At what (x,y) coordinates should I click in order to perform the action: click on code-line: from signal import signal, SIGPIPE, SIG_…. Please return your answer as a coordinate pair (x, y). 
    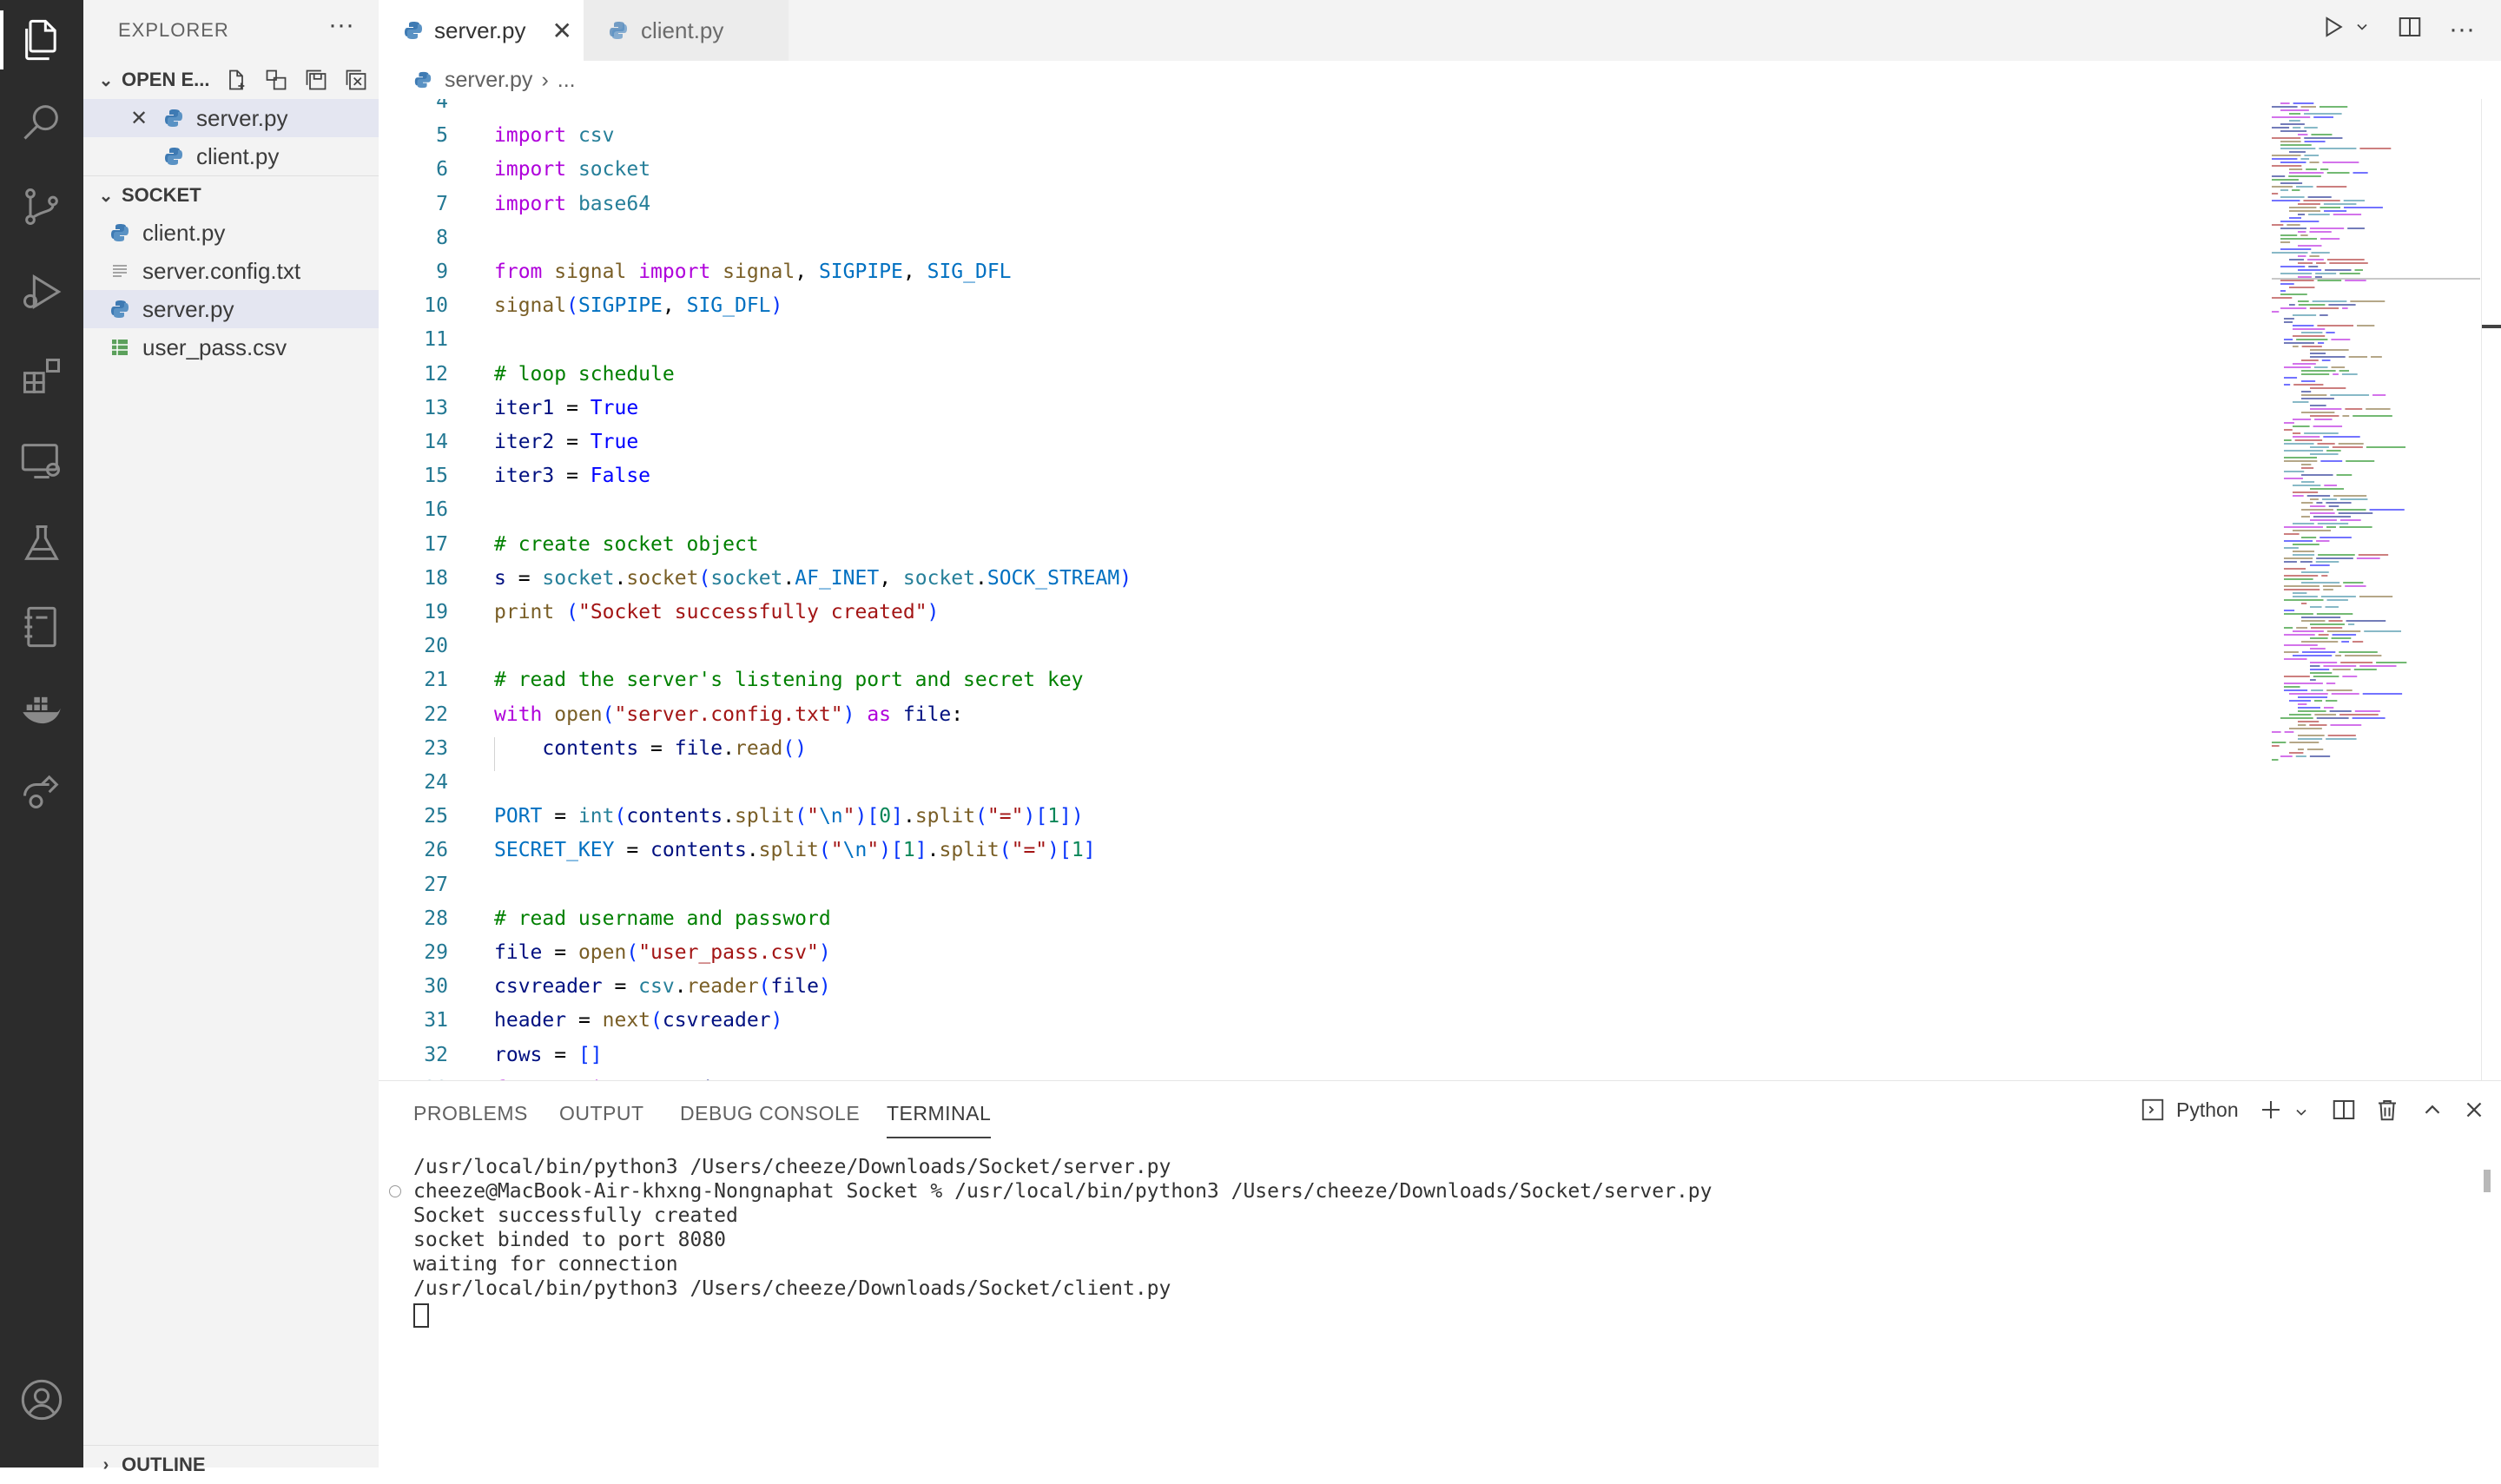
    Looking at the image, I should click on (753, 272).